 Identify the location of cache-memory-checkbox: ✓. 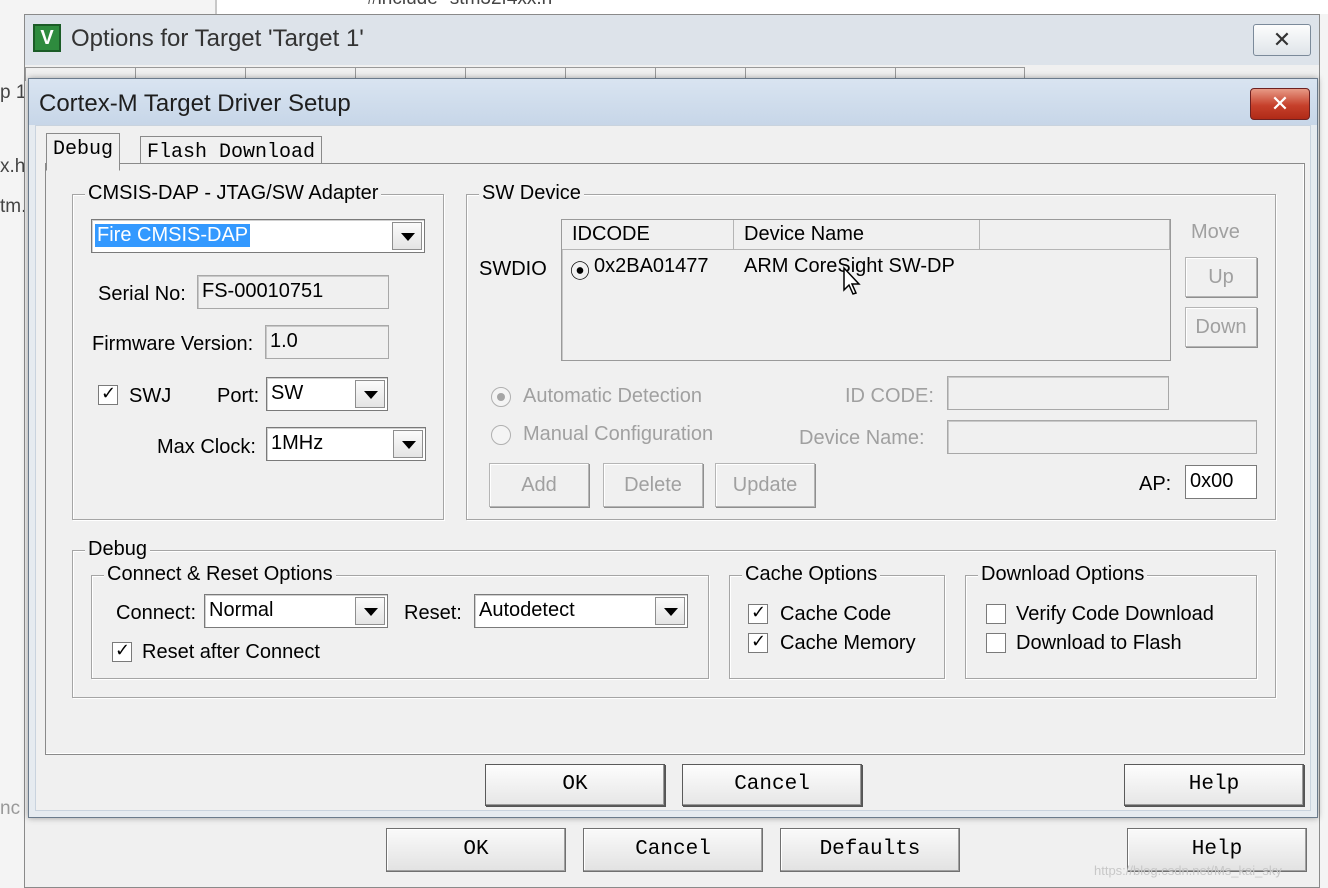
(758, 642).